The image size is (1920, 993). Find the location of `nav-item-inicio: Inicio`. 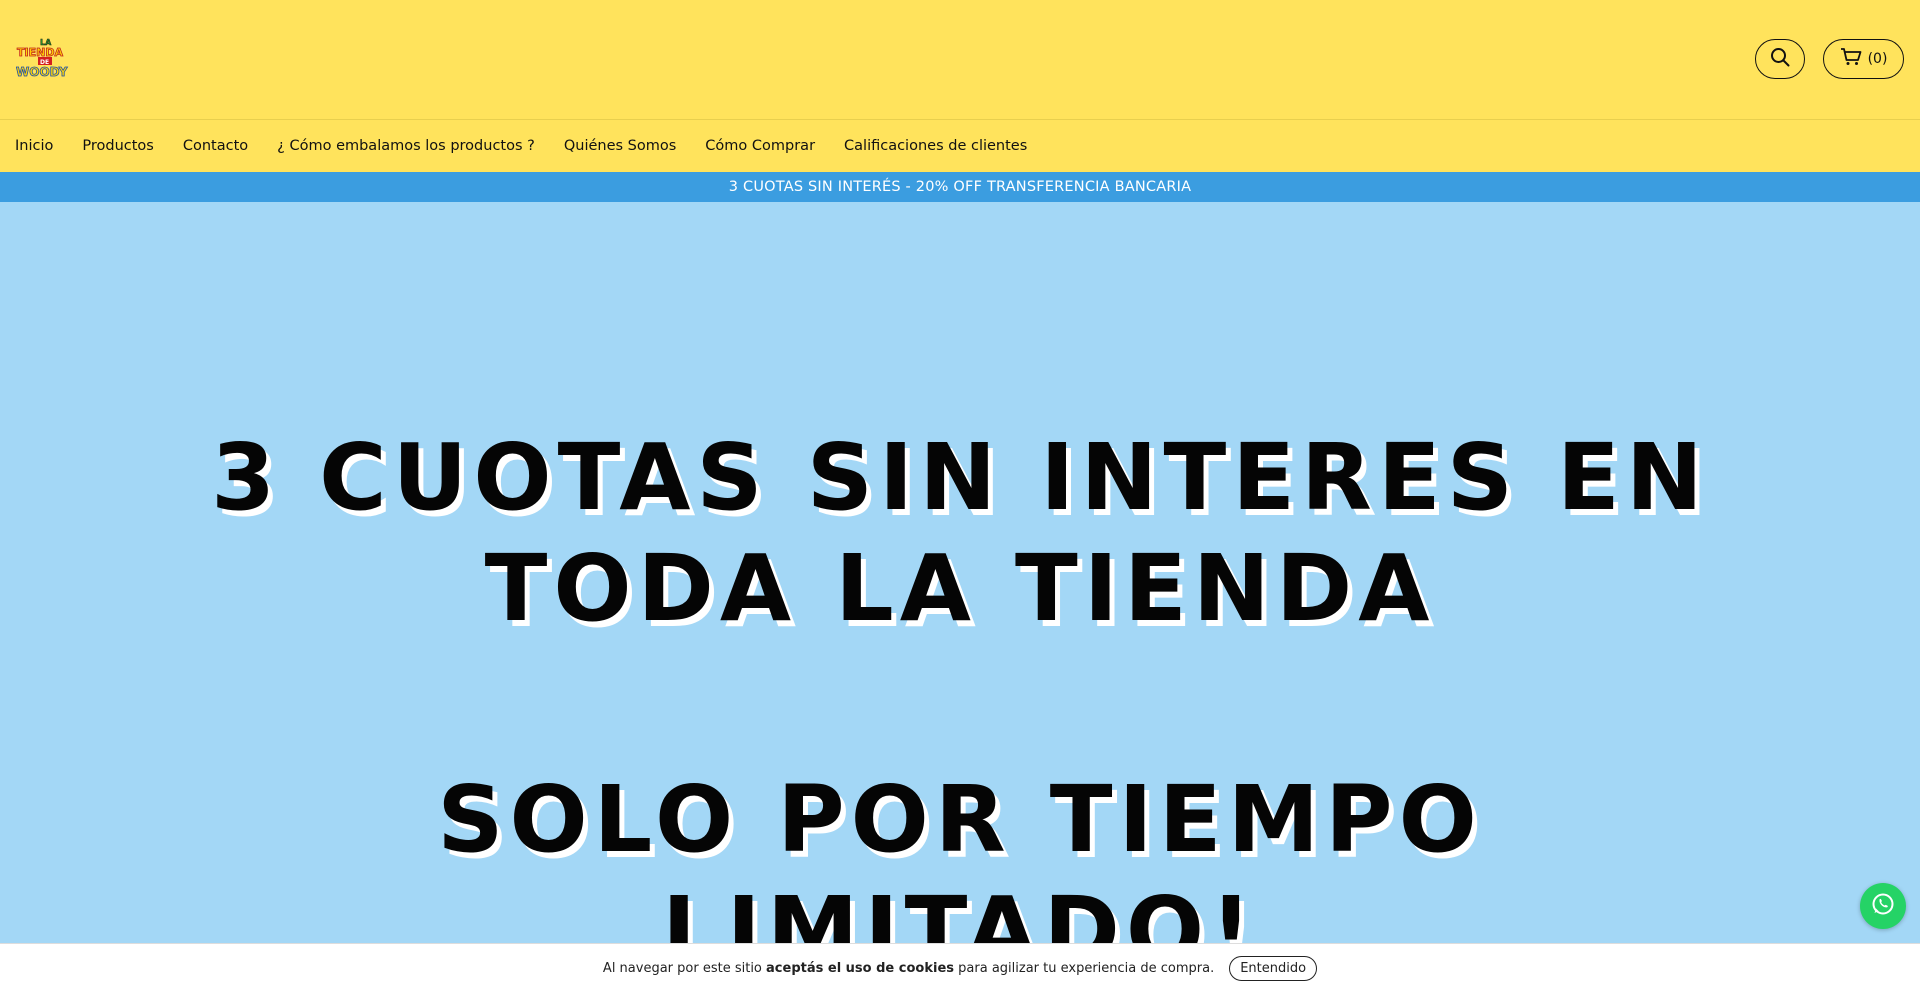

nav-item-inicio: Inicio is located at coordinates (34, 146).